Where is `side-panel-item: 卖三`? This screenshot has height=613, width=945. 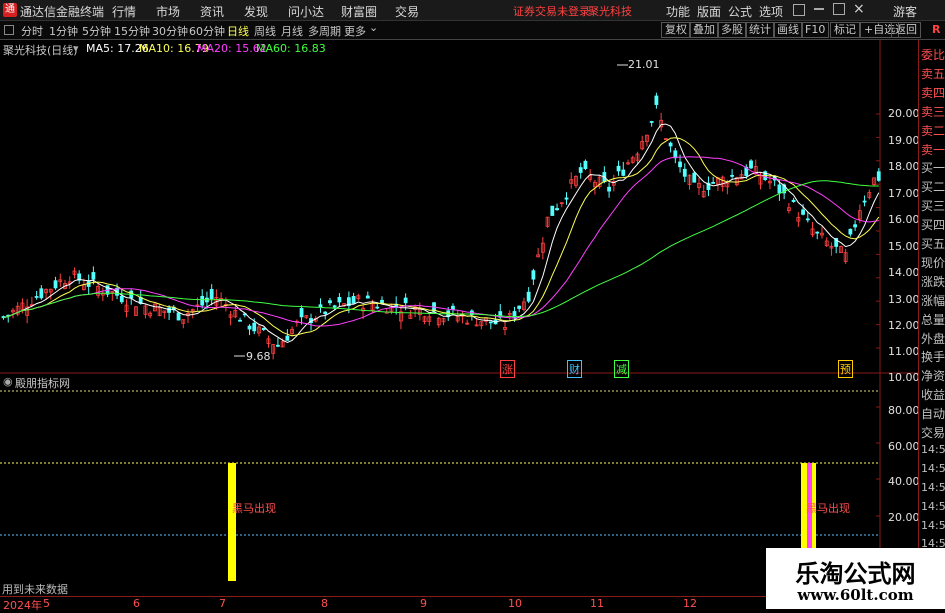 side-panel-item: 卖三 is located at coordinates (933, 111).